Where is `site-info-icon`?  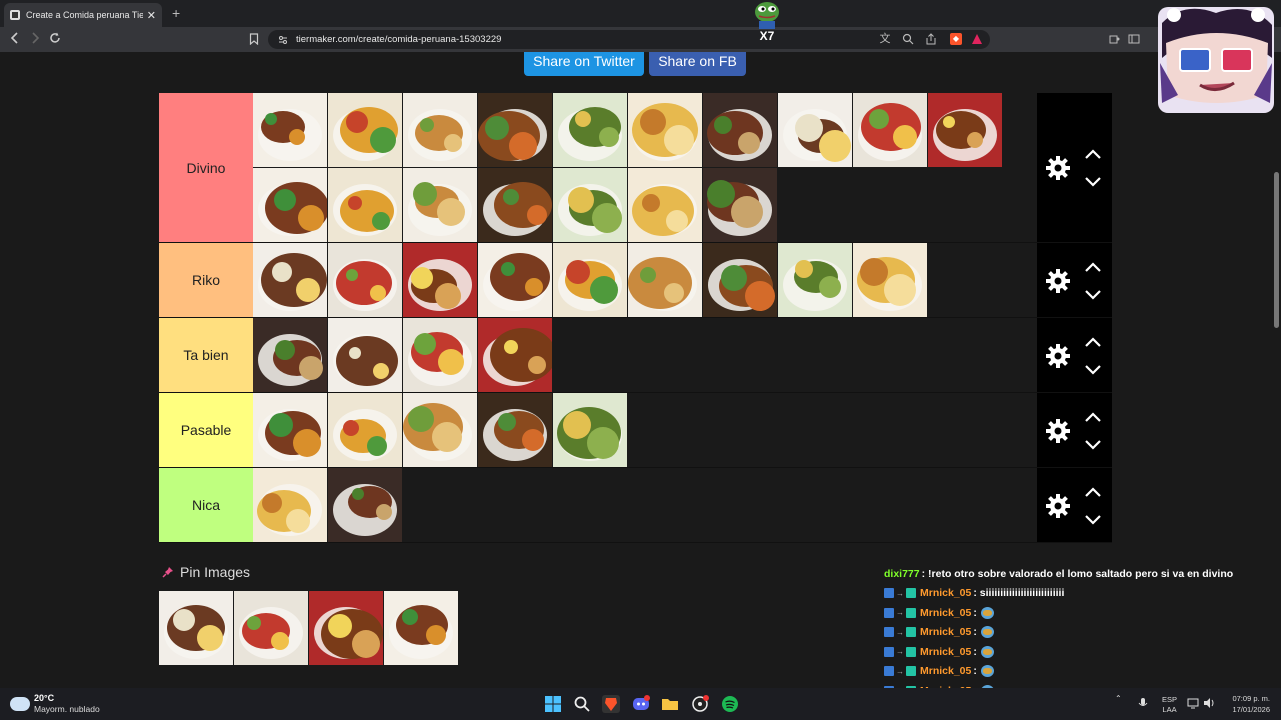
site-info-icon is located at coordinates (283, 40).